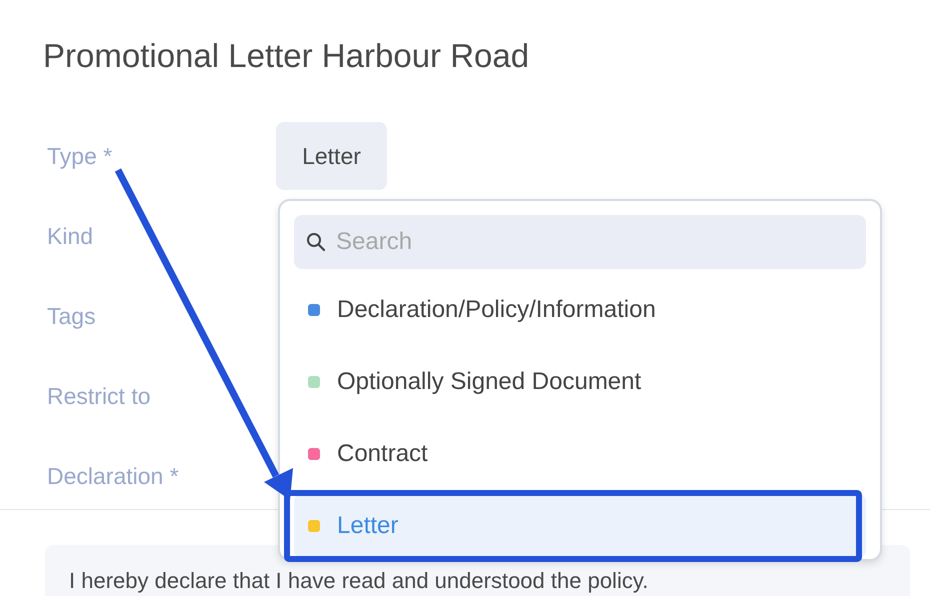  What do you see at coordinates (113, 476) in the screenshot?
I see `field-label: Declaration *` at bounding box center [113, 476].